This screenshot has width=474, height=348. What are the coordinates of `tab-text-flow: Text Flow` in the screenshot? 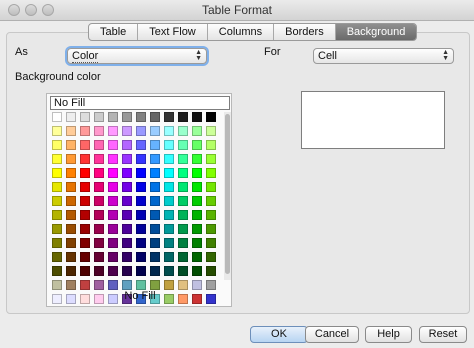 It's located at (173, 32).